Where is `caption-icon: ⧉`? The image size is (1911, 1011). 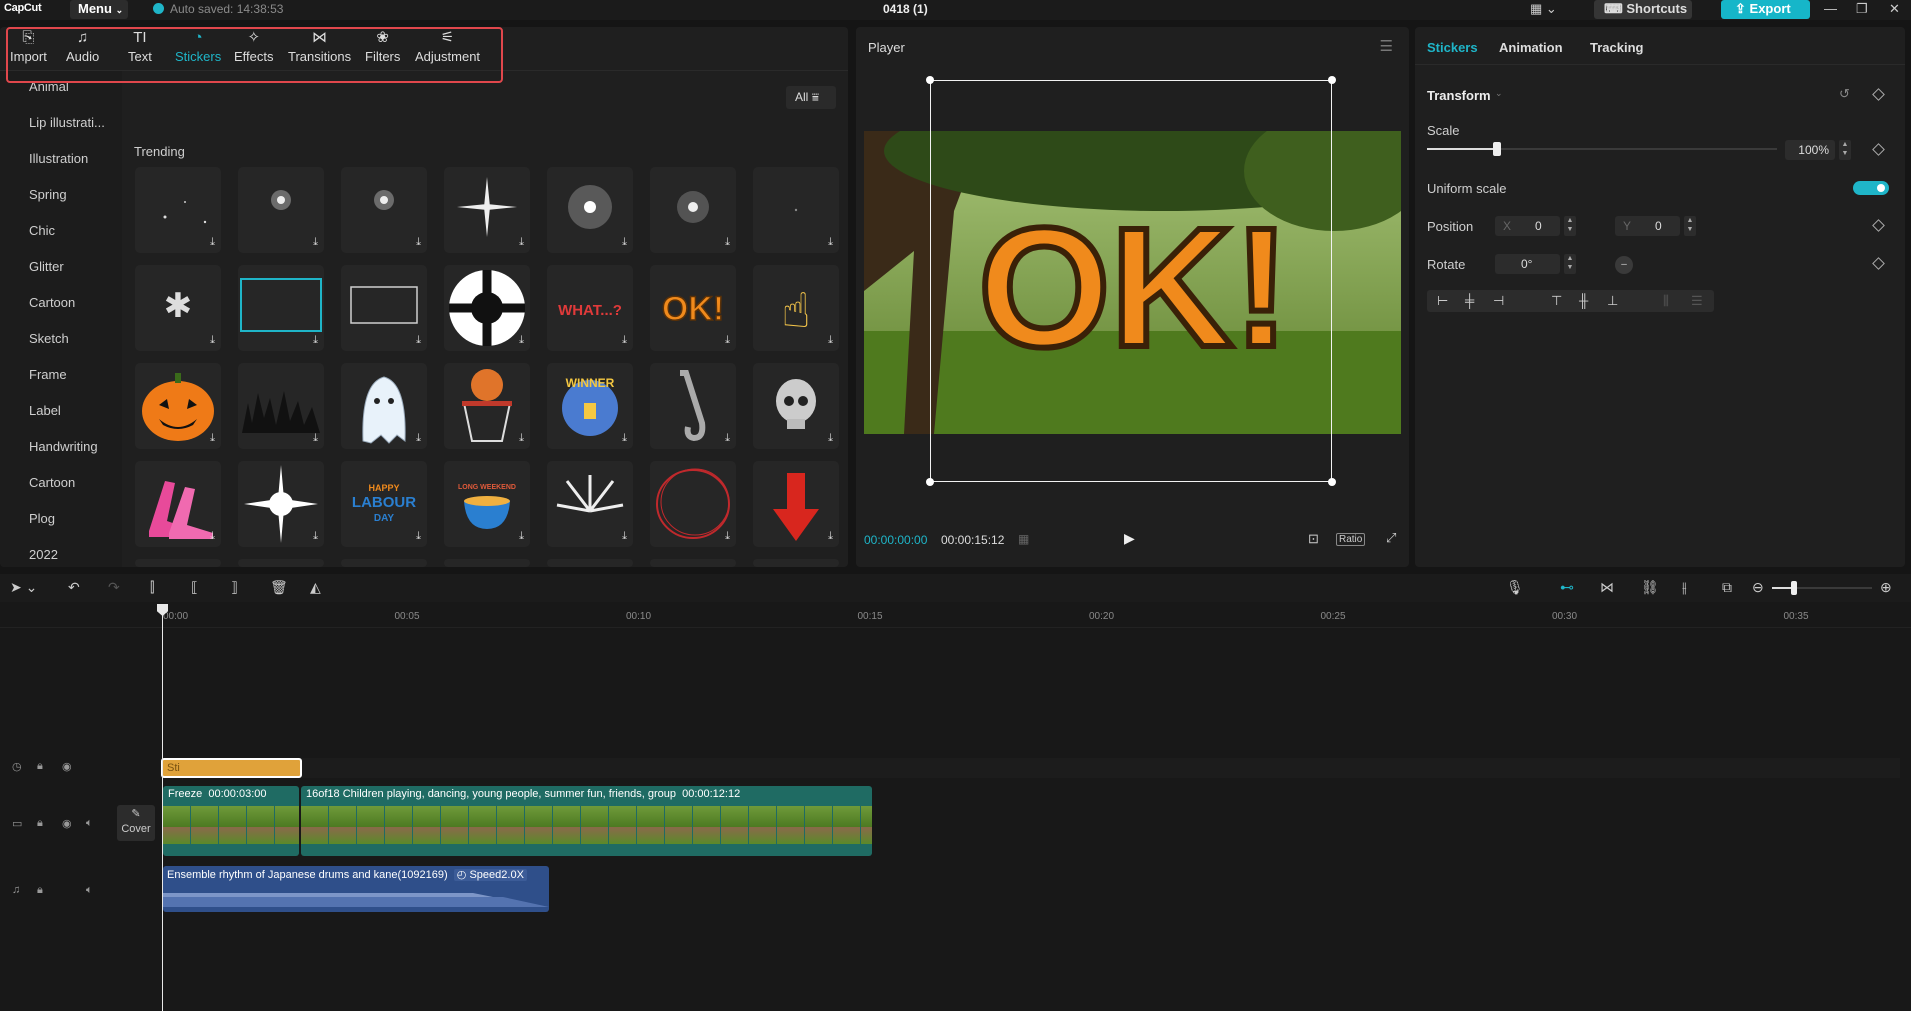
caption-icon: ⧉ is located at coordinates (1727, 587).